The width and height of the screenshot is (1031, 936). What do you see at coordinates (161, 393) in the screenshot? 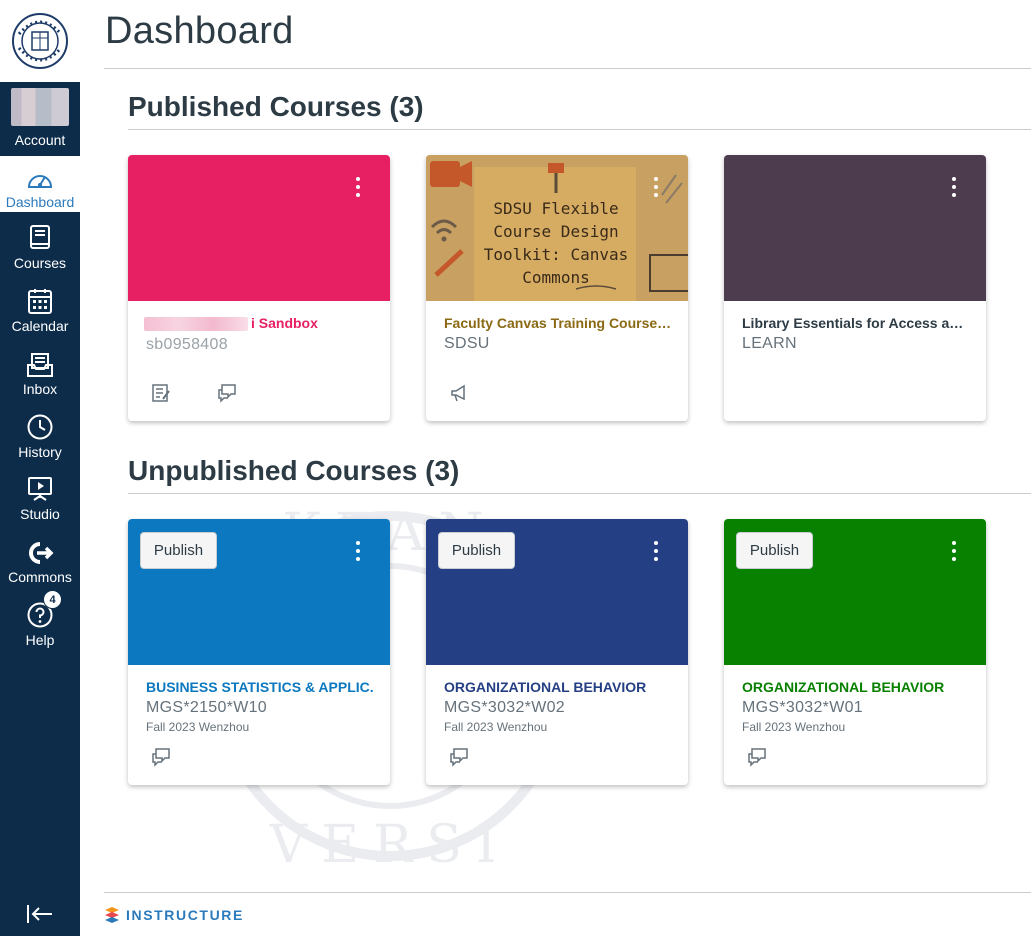
I see `assignments-icon` at bounding box center [161, 393].